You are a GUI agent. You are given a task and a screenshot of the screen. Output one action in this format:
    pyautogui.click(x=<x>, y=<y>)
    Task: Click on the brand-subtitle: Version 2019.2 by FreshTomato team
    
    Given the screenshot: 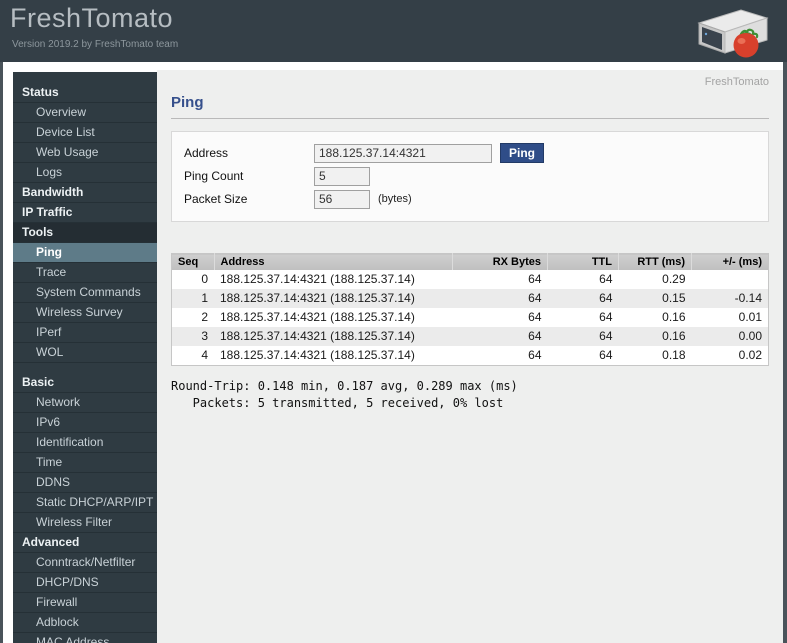 What is the action you would take?
    pyautogui.click(x=95, y=44)
    